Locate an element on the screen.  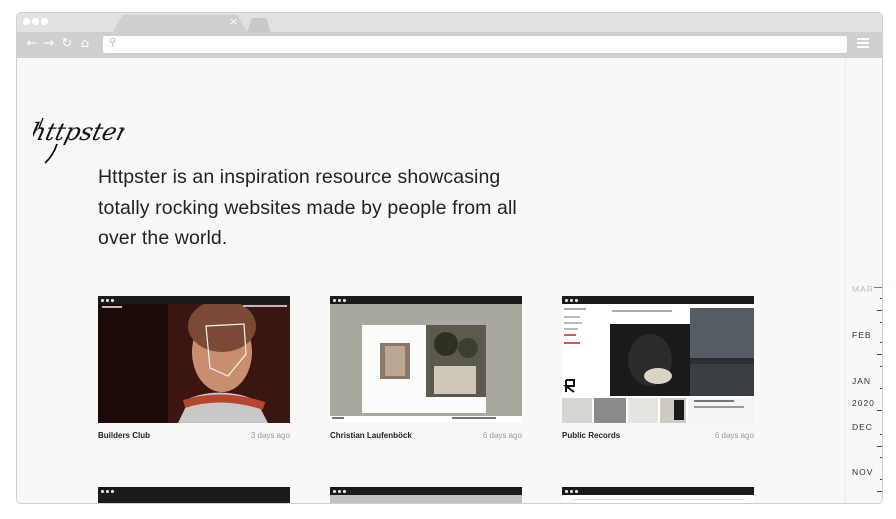
website-card: Public Records 6 days ago is located at coordinates (658, 370).